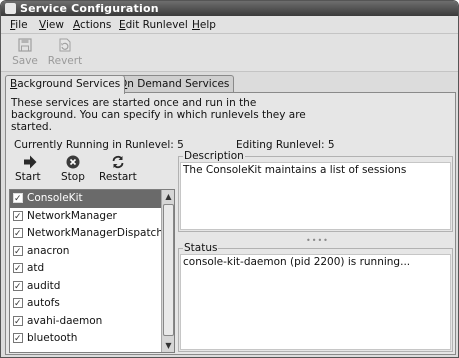 This screenshot has width=459, height=358. I want to click on tab-on-demand-services-label: n Demand Services, so click(178, 84).